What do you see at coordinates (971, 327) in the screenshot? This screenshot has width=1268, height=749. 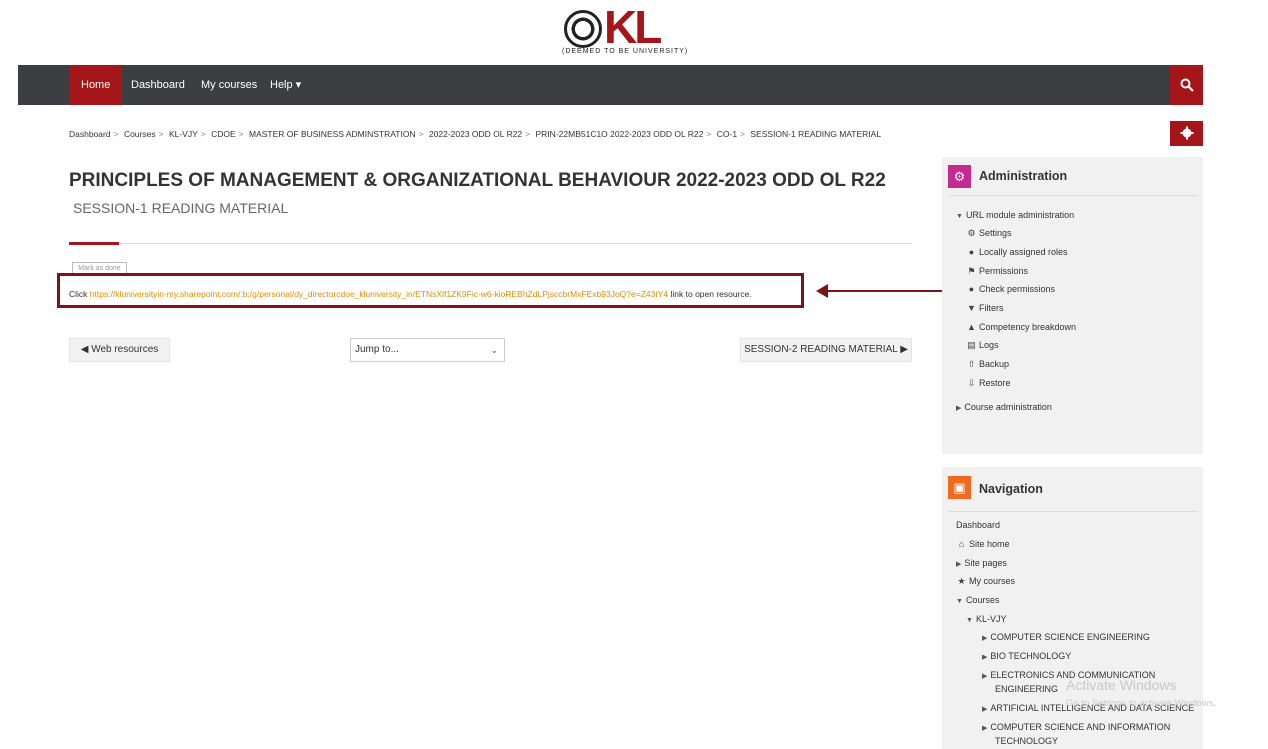 I see `competency-icon: ▲` at bounding box center [971, 327].